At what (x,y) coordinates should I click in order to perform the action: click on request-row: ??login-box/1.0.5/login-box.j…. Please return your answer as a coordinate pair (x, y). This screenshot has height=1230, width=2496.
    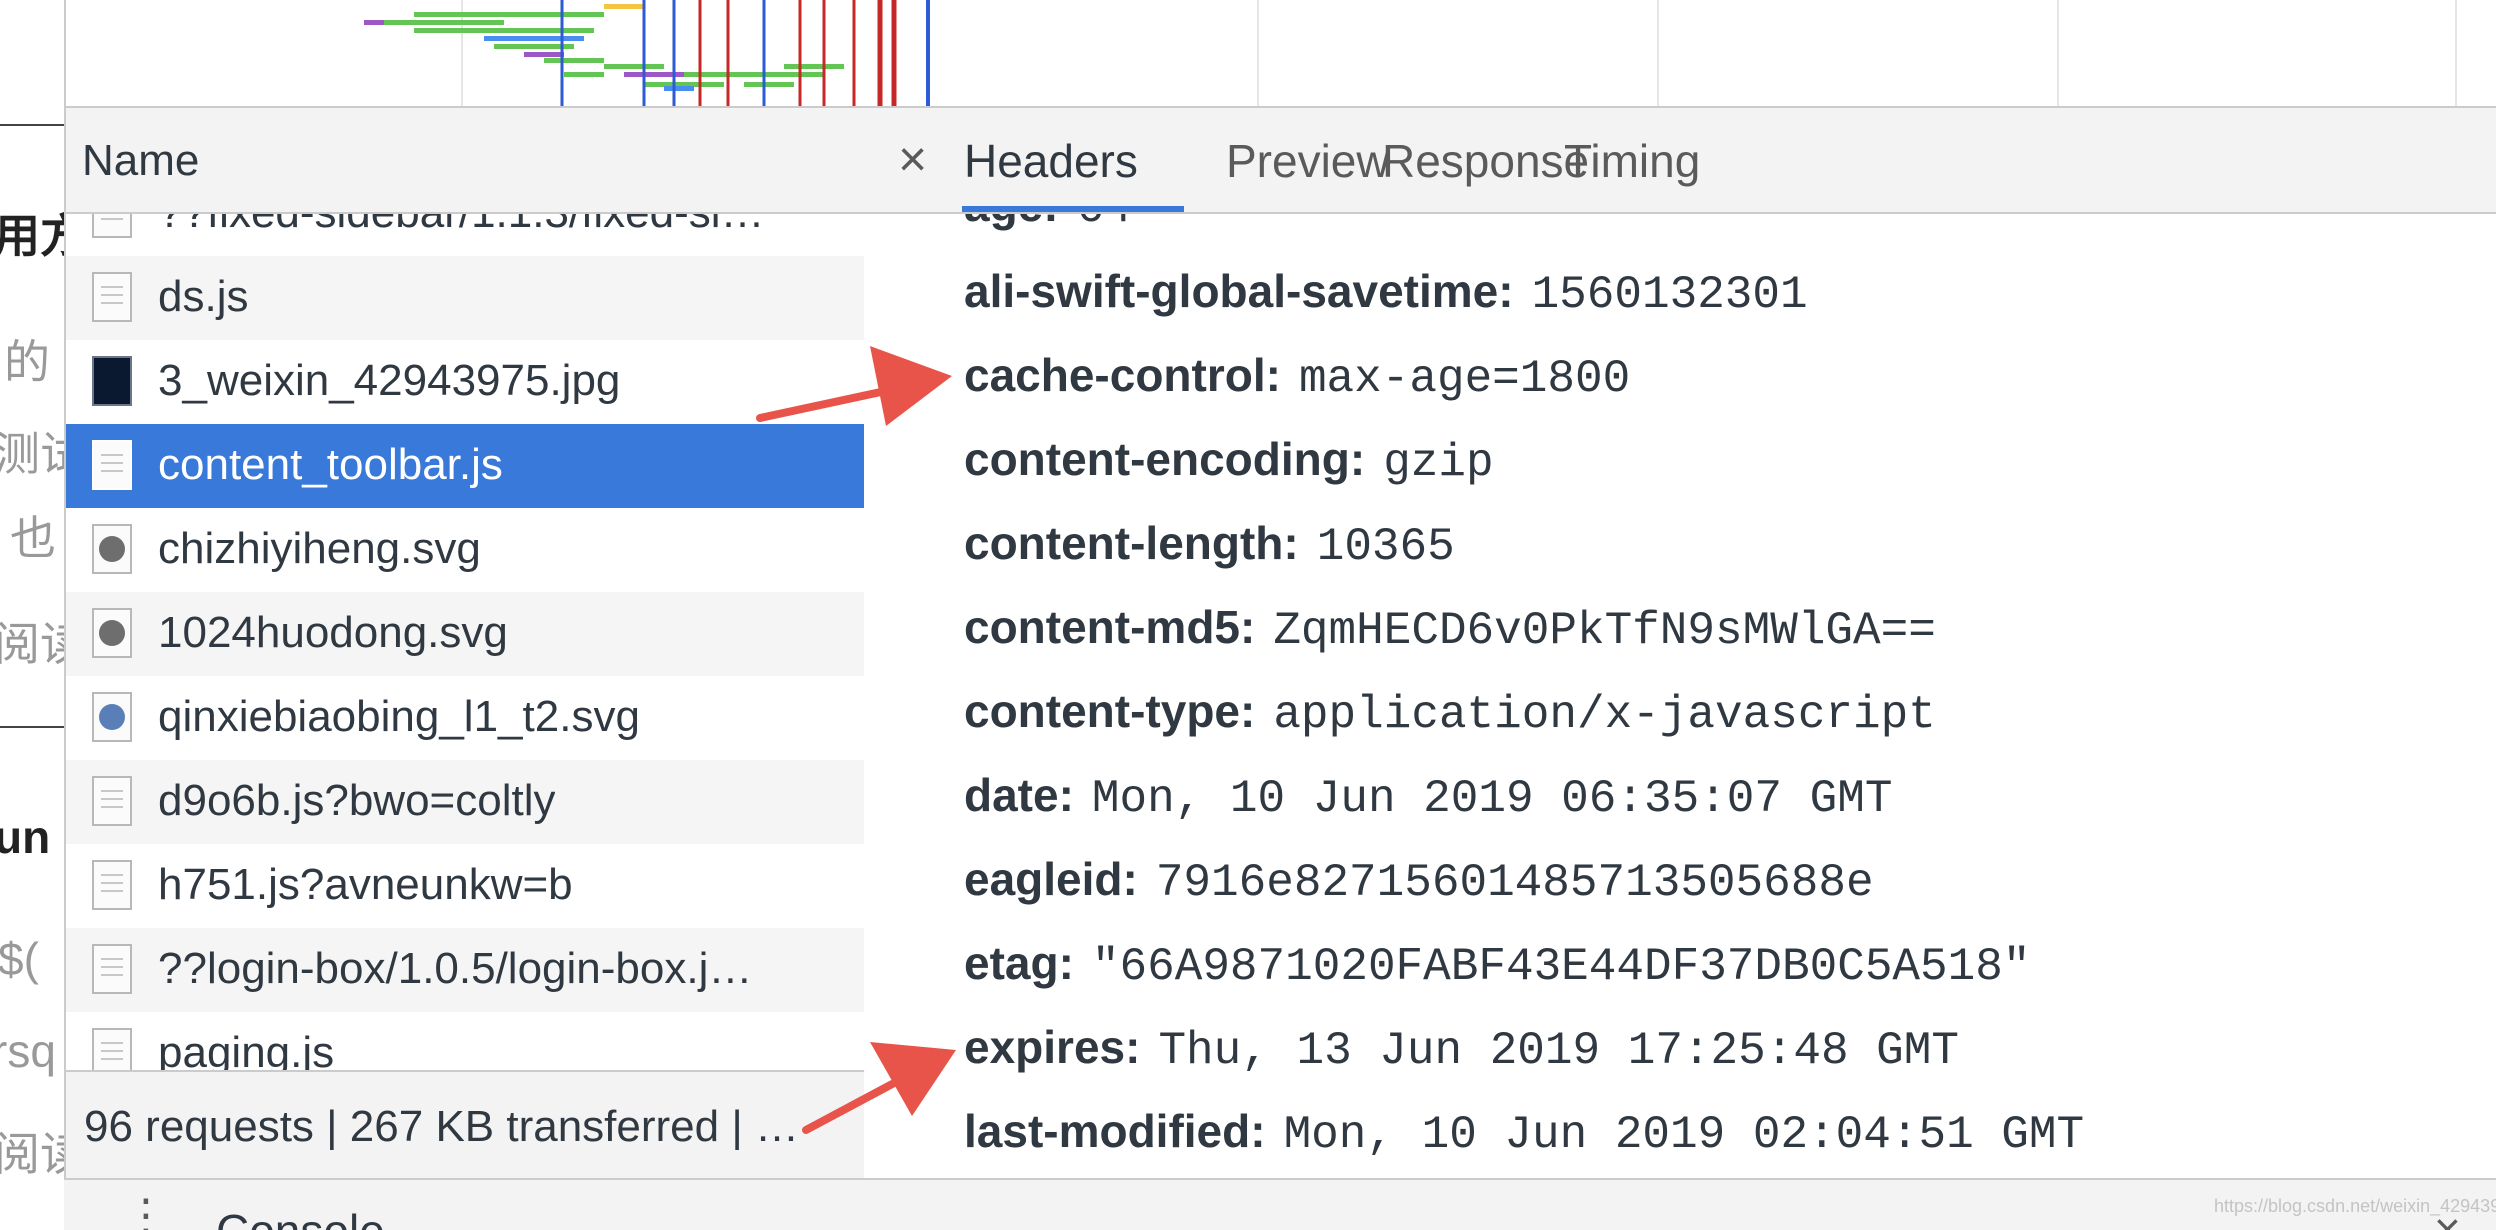
    Looking at the image, I should click on (465, 970).